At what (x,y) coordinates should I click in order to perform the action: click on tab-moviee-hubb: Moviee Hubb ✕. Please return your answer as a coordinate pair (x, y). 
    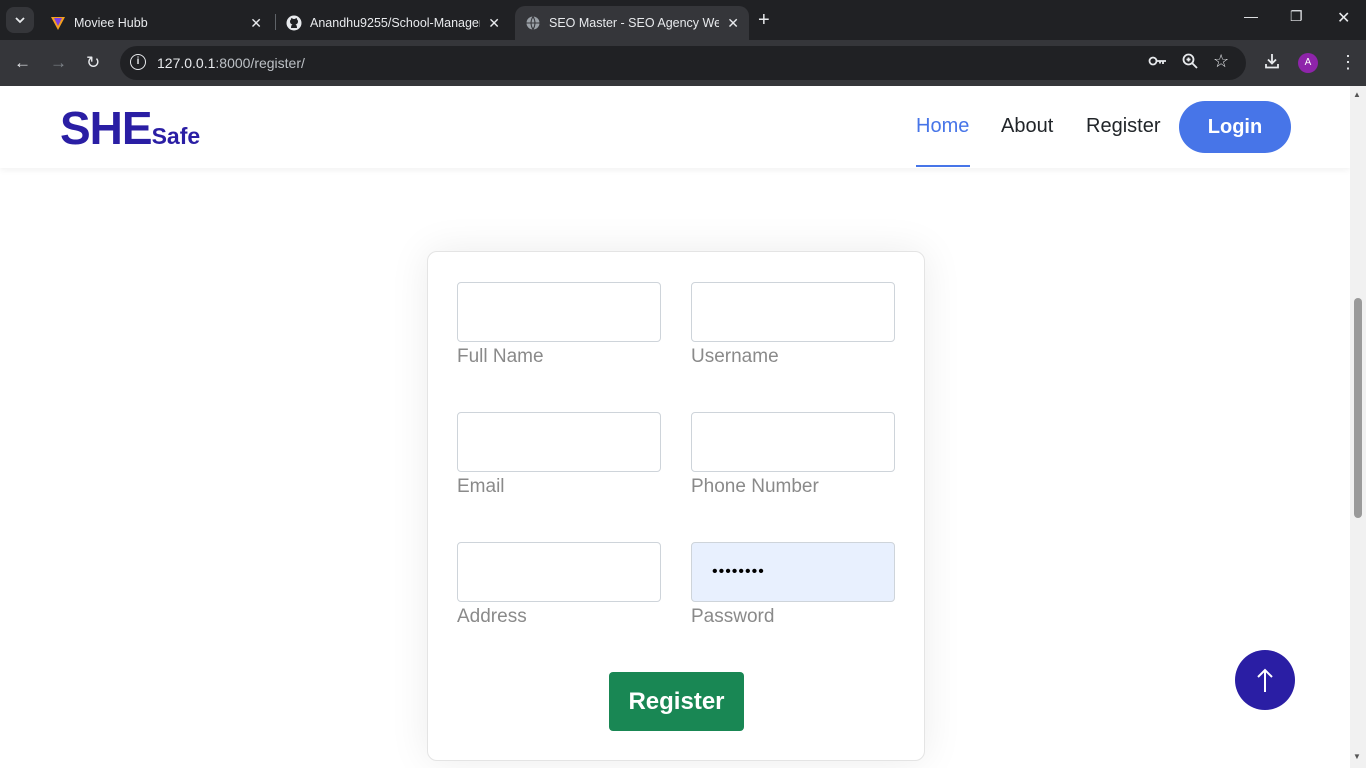
    Looking at the image, I should click on (156, 23).